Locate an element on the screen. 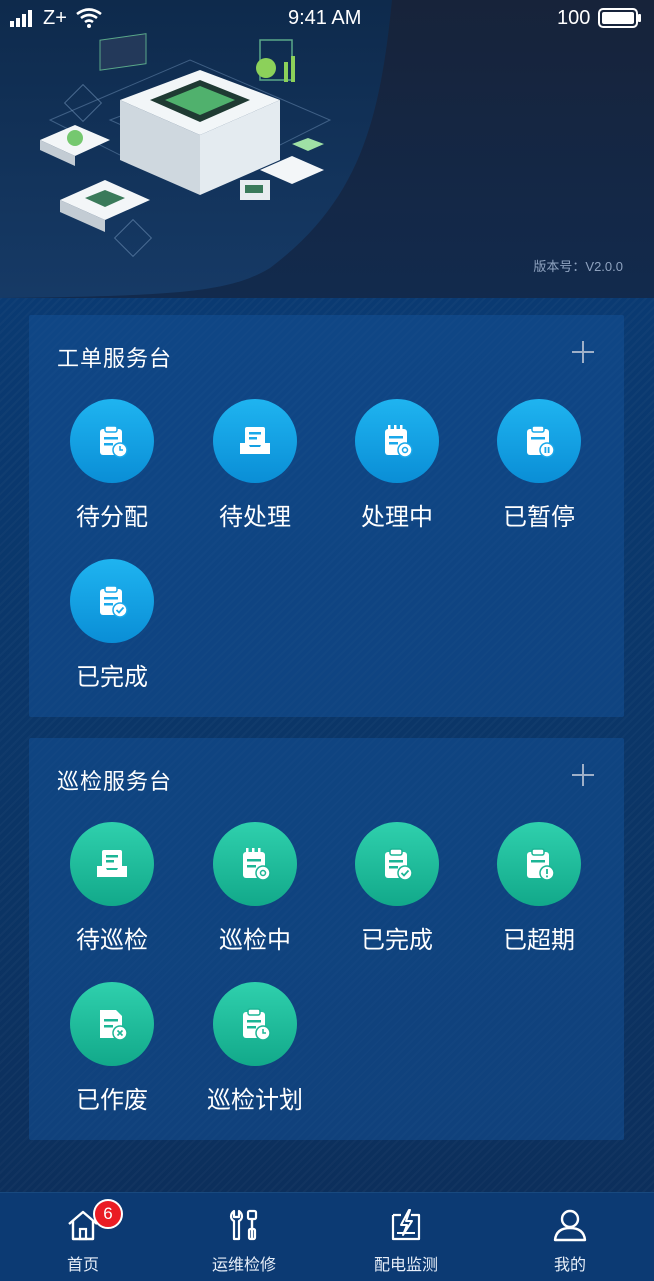 The image size is (654, 1281). work-order-item-paused: 已暂停 is located at coordinates (539, 469).